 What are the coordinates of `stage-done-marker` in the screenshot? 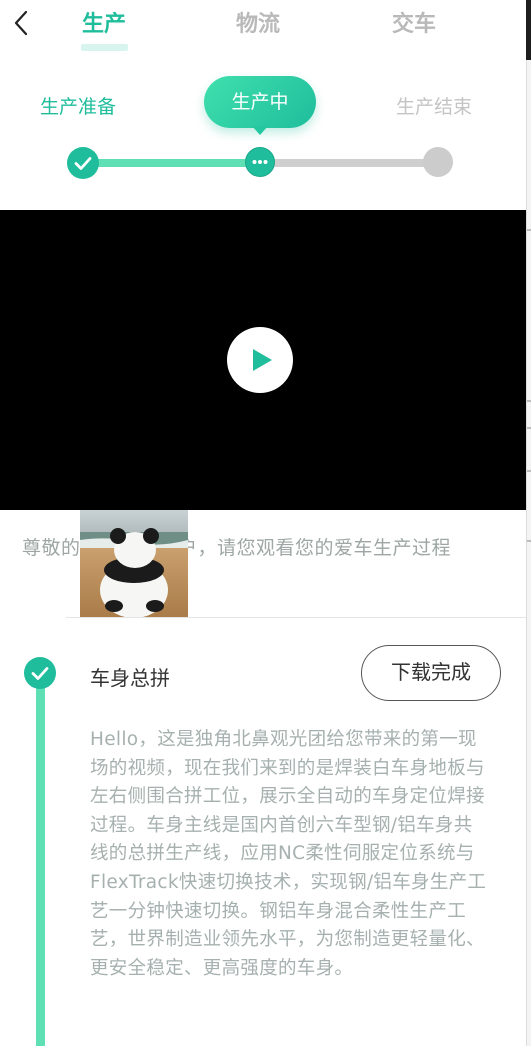 It's located at (83, 163).